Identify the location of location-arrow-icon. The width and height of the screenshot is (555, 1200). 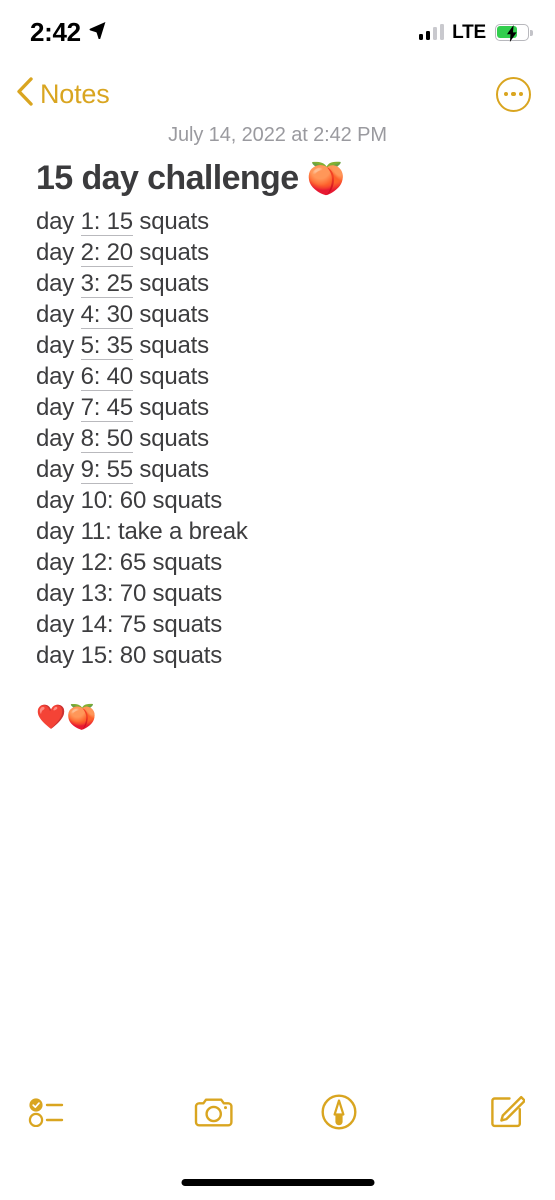
(97, 32).